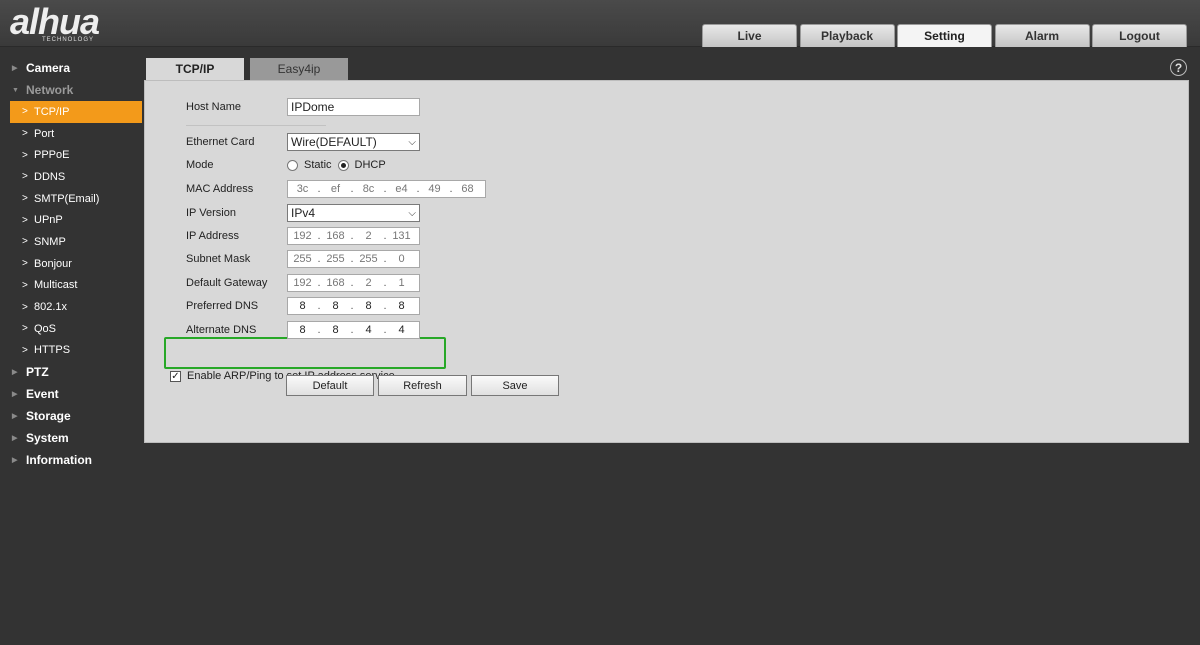 This screenshot has width=1200, height=645. What do you see at coordinates (72, 394) in the screenshot?
I see `sidebar-group-event: ▶ Event` at bounding box center [72, 394].